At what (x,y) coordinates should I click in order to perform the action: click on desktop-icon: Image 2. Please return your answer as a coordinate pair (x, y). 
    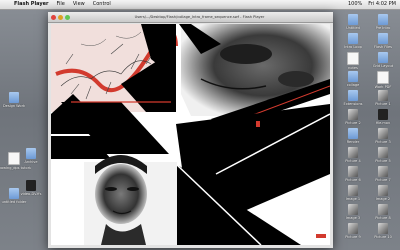
    Looking at the image, I should click on (383, 193).